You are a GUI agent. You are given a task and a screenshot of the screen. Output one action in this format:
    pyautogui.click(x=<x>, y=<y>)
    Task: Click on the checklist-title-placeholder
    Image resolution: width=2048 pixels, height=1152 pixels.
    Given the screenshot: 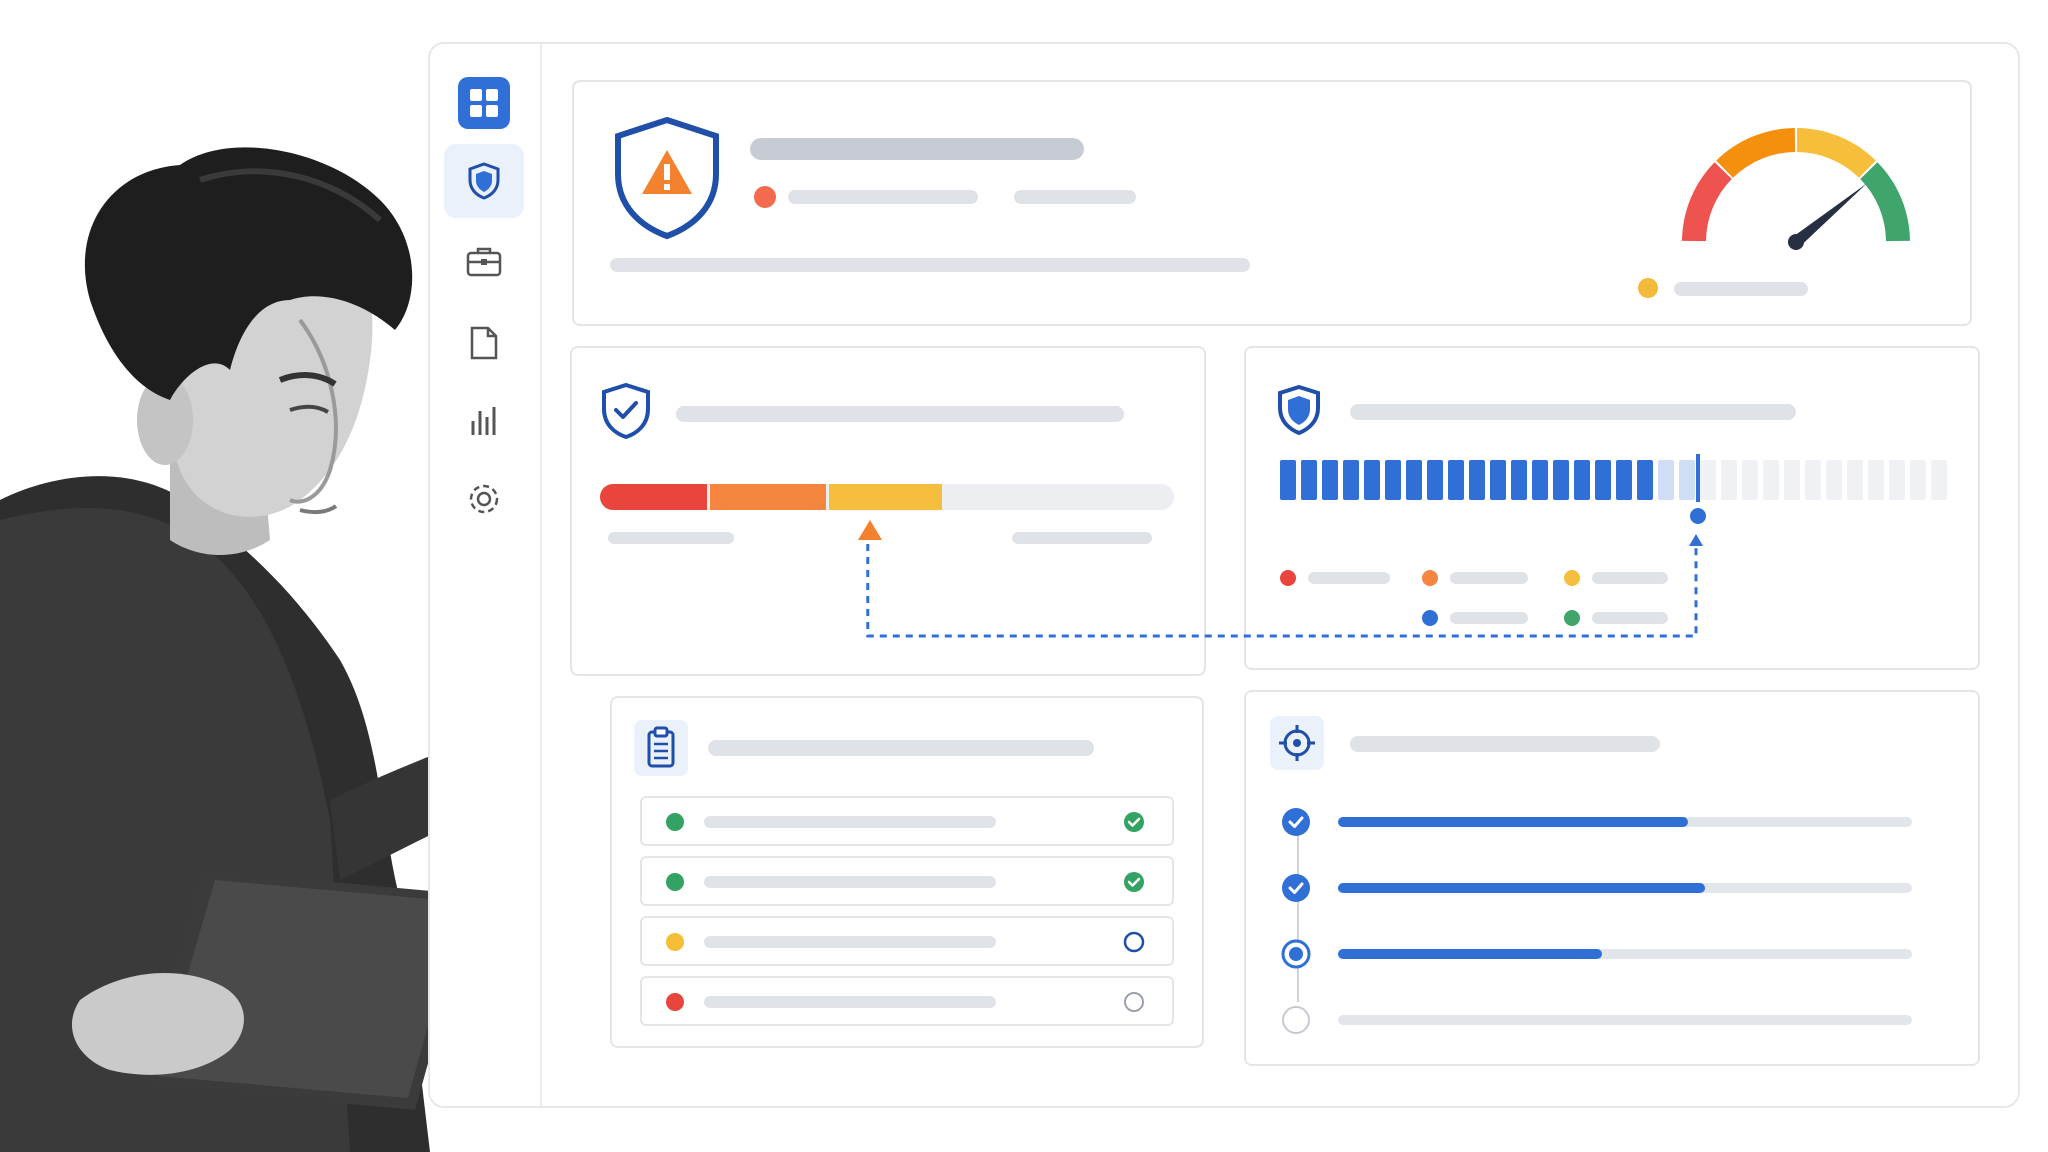 What is the action you would take?
    pyautogui.click(x=901, y=748)
    